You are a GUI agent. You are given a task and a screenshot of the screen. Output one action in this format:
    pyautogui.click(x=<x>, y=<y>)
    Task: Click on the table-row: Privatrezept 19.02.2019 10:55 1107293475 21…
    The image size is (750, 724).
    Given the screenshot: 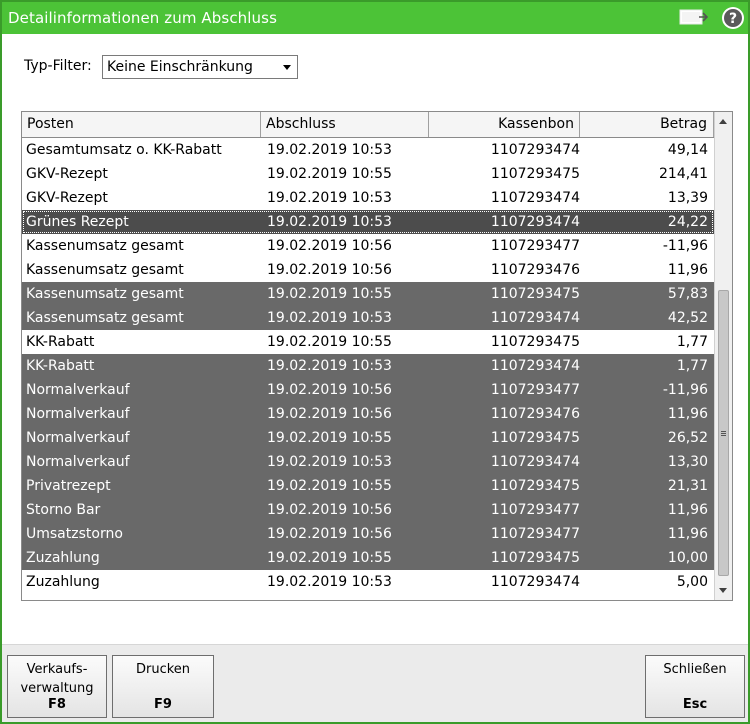 What is the action you would take?
    pyautogui.click(x=368, y=486)
    